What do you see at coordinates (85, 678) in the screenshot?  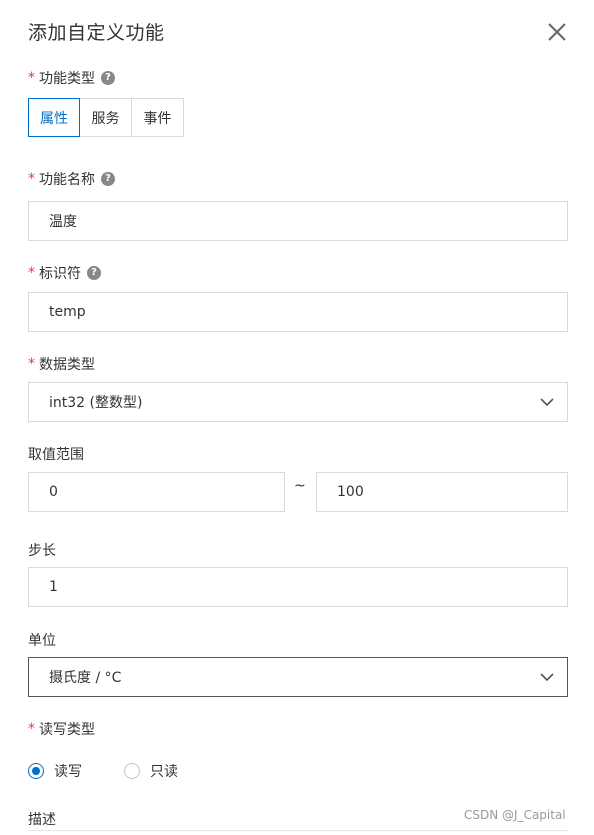 I see `unit-value: 摄氏度 / °C` at bounding box center [85, 678].